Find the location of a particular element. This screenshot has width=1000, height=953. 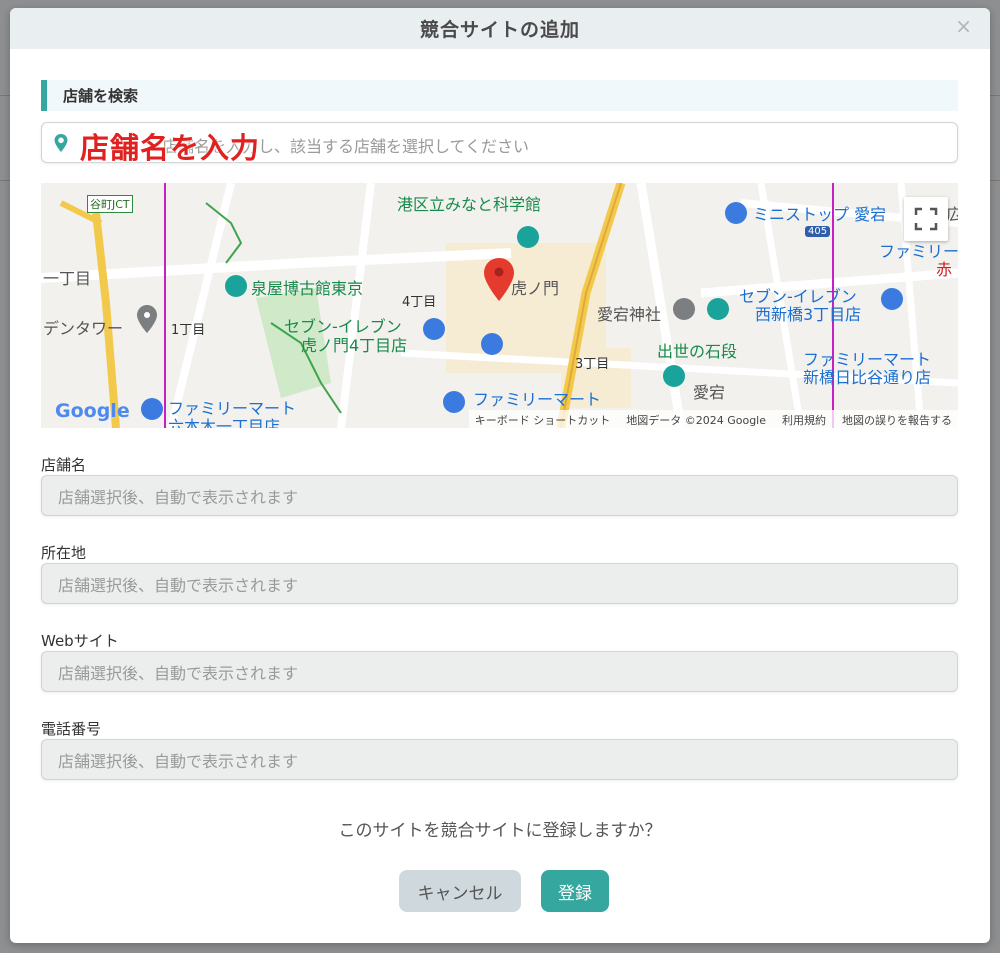

terms-link: 利用規約 is located at coordinates (804, 419).